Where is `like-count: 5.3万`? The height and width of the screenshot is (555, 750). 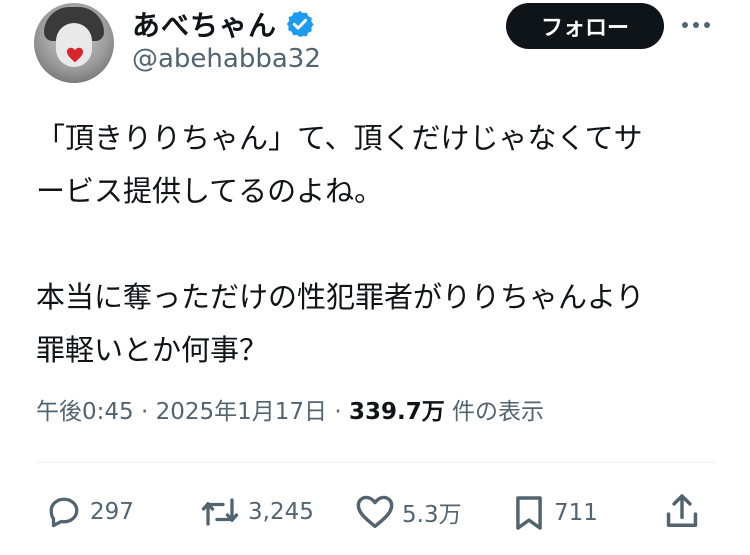
like-count: 5.3万 is located at coordinates (432, 515).